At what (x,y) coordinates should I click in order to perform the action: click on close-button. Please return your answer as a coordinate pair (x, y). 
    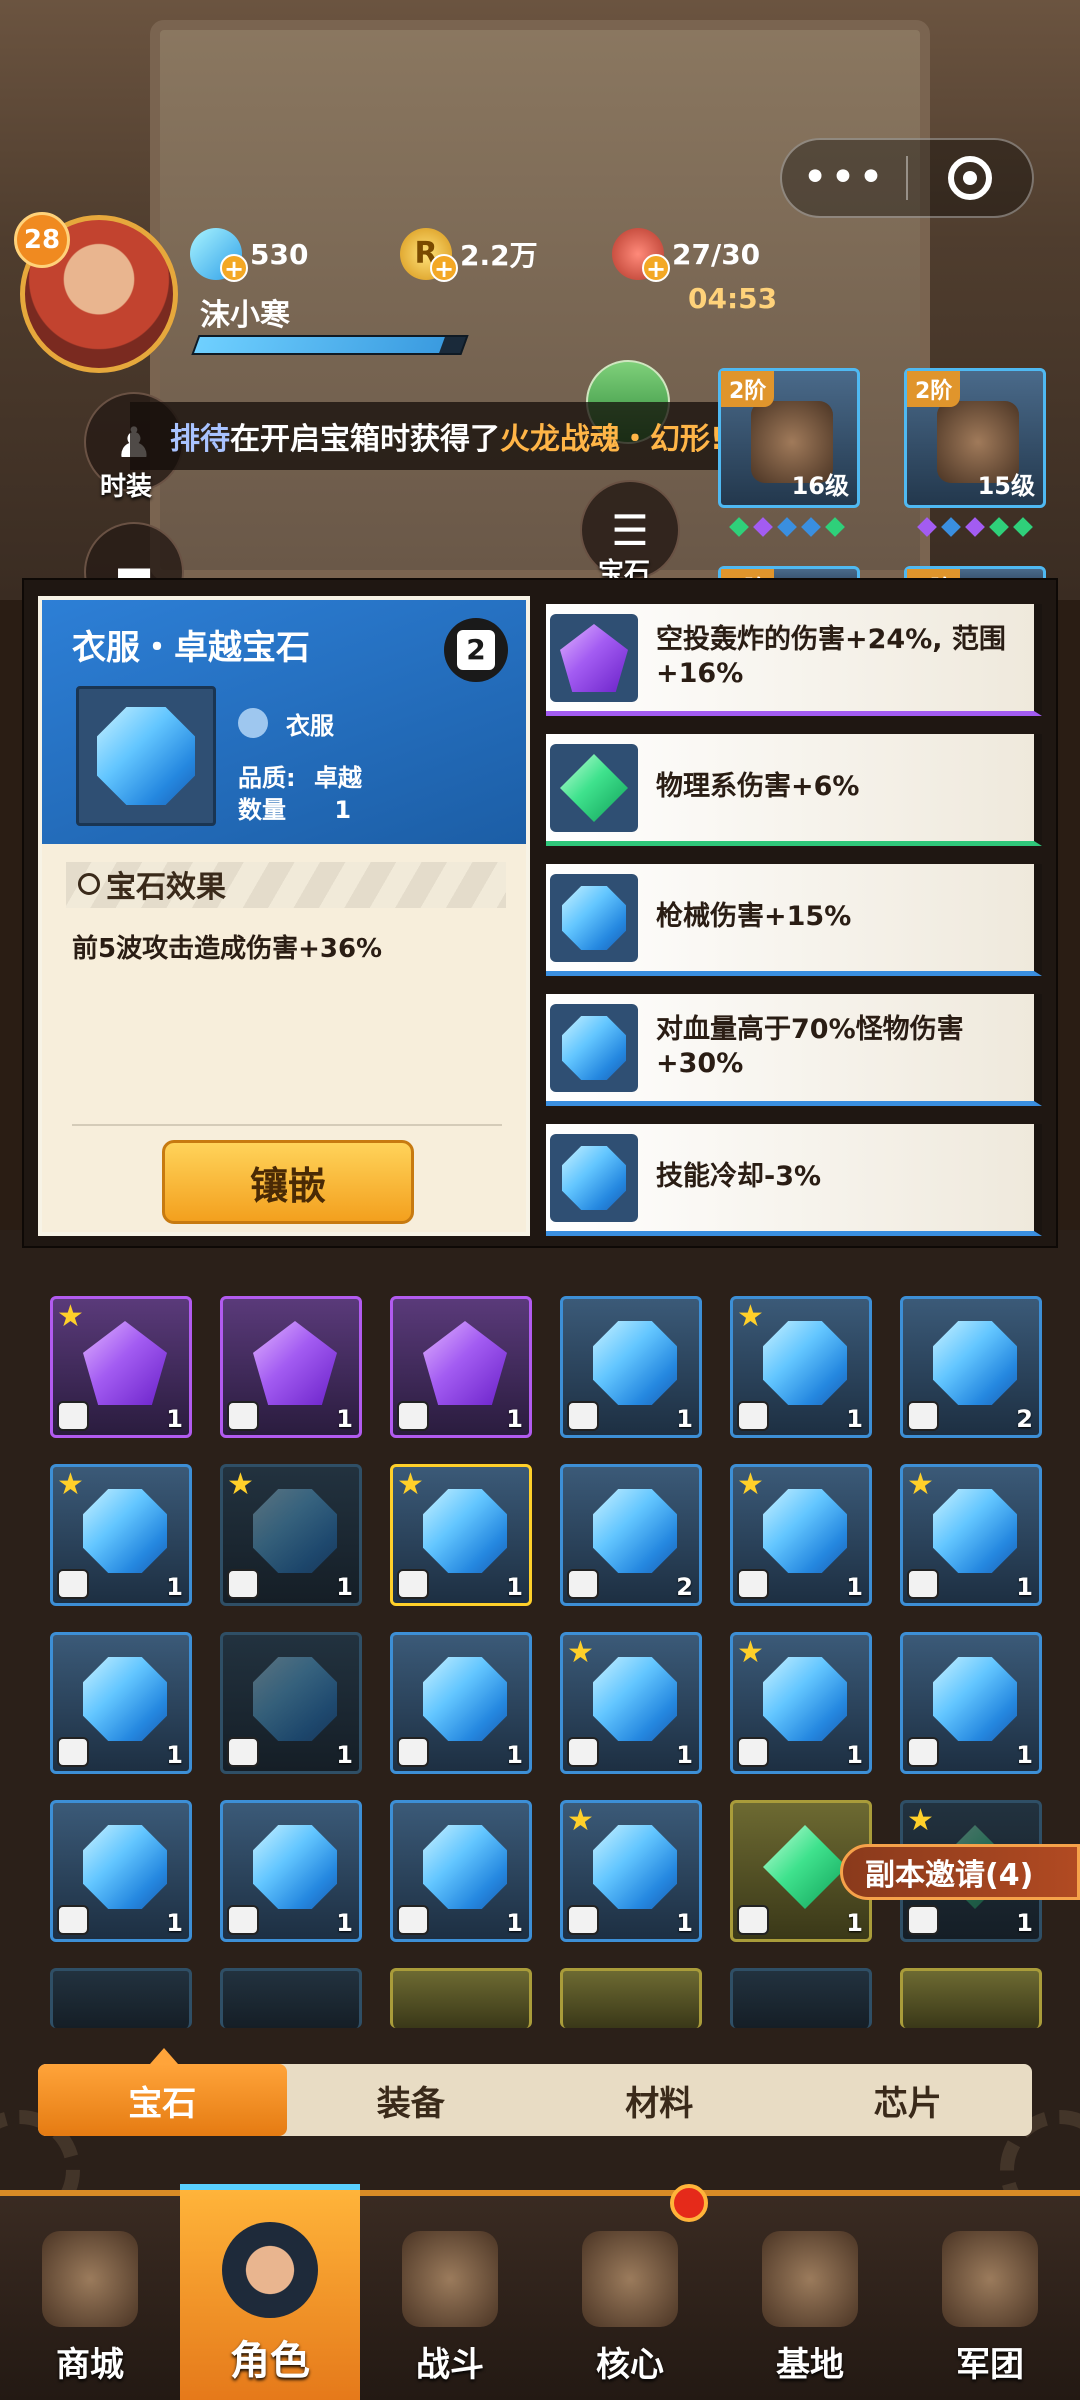
    Looking at the image, I should click on (970, 178).